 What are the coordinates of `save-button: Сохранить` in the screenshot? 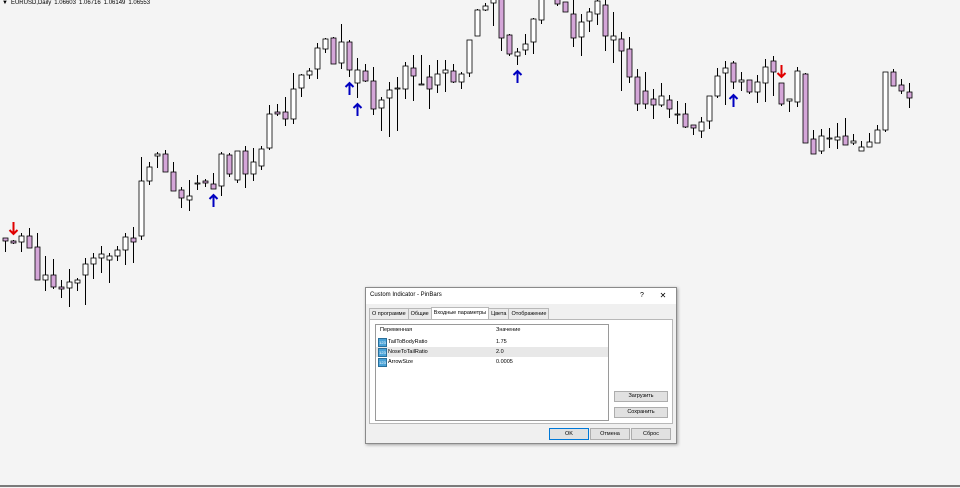 It's located at (641, 412).